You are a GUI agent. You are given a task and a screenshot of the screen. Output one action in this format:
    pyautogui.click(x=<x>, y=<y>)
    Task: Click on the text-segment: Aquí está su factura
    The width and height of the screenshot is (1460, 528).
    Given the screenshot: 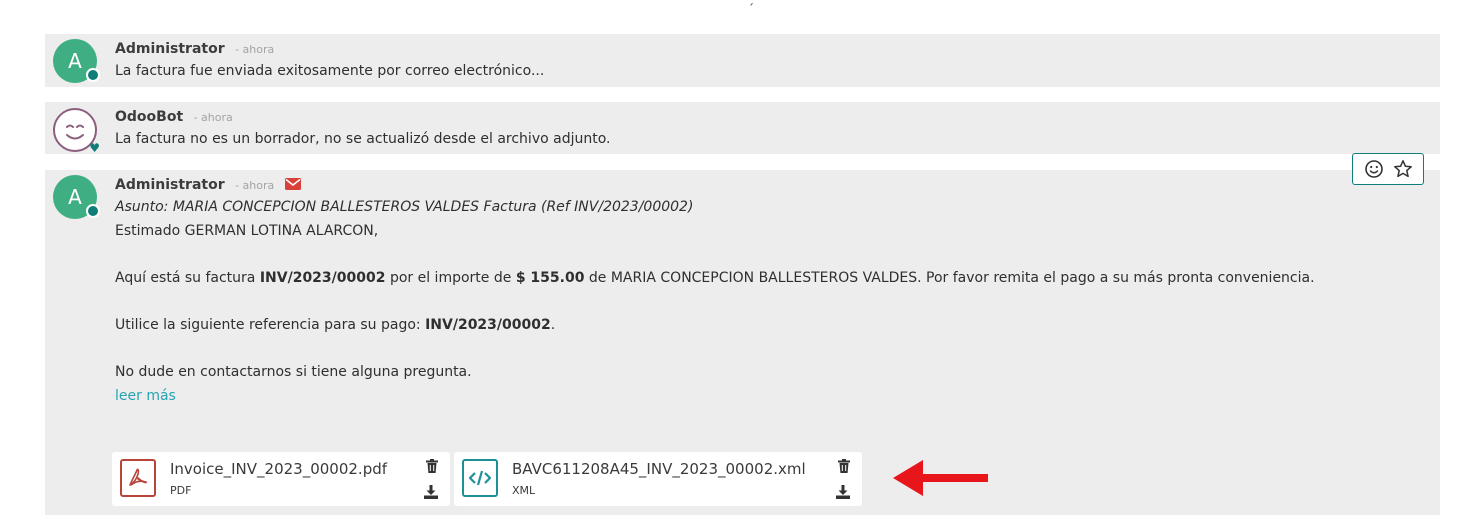 What is the action you would take?
    pyautogui.click(x=187, y=278)
    